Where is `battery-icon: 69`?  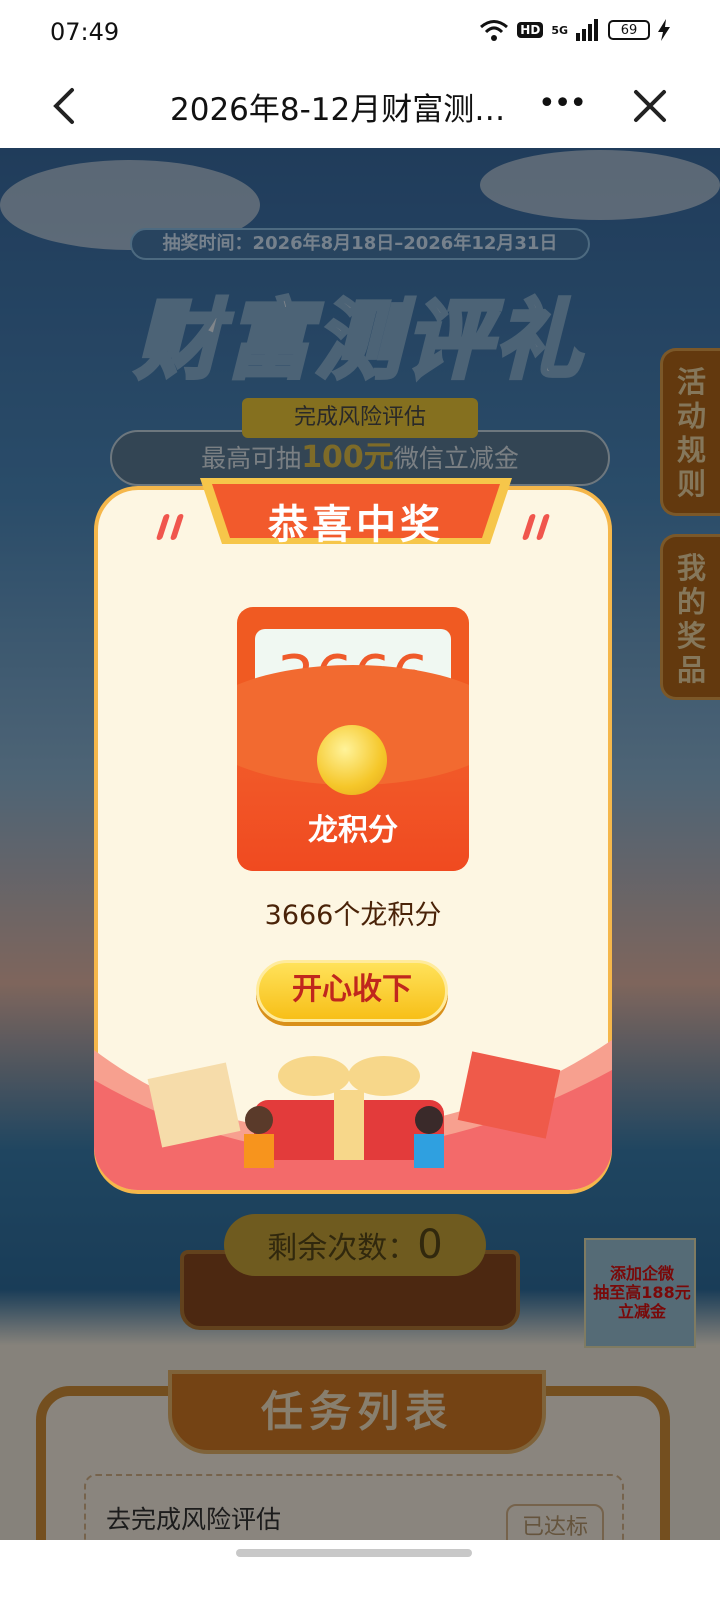
battery-icon: 69 is located at coordinates (629, 30).